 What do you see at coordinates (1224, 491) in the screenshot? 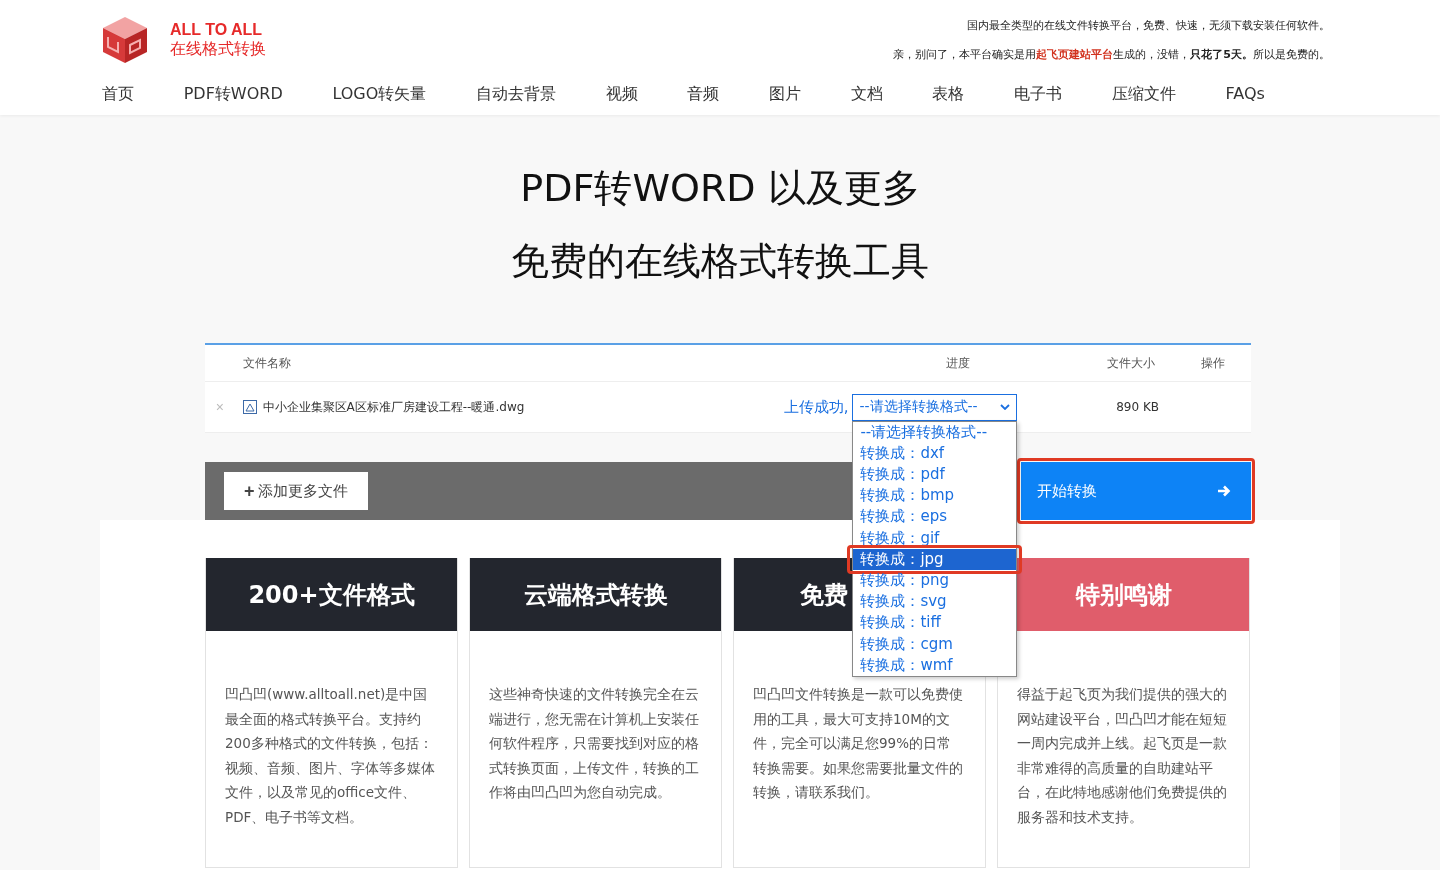
I see `arrow-right-icon` at bounding box center [1224, 491].